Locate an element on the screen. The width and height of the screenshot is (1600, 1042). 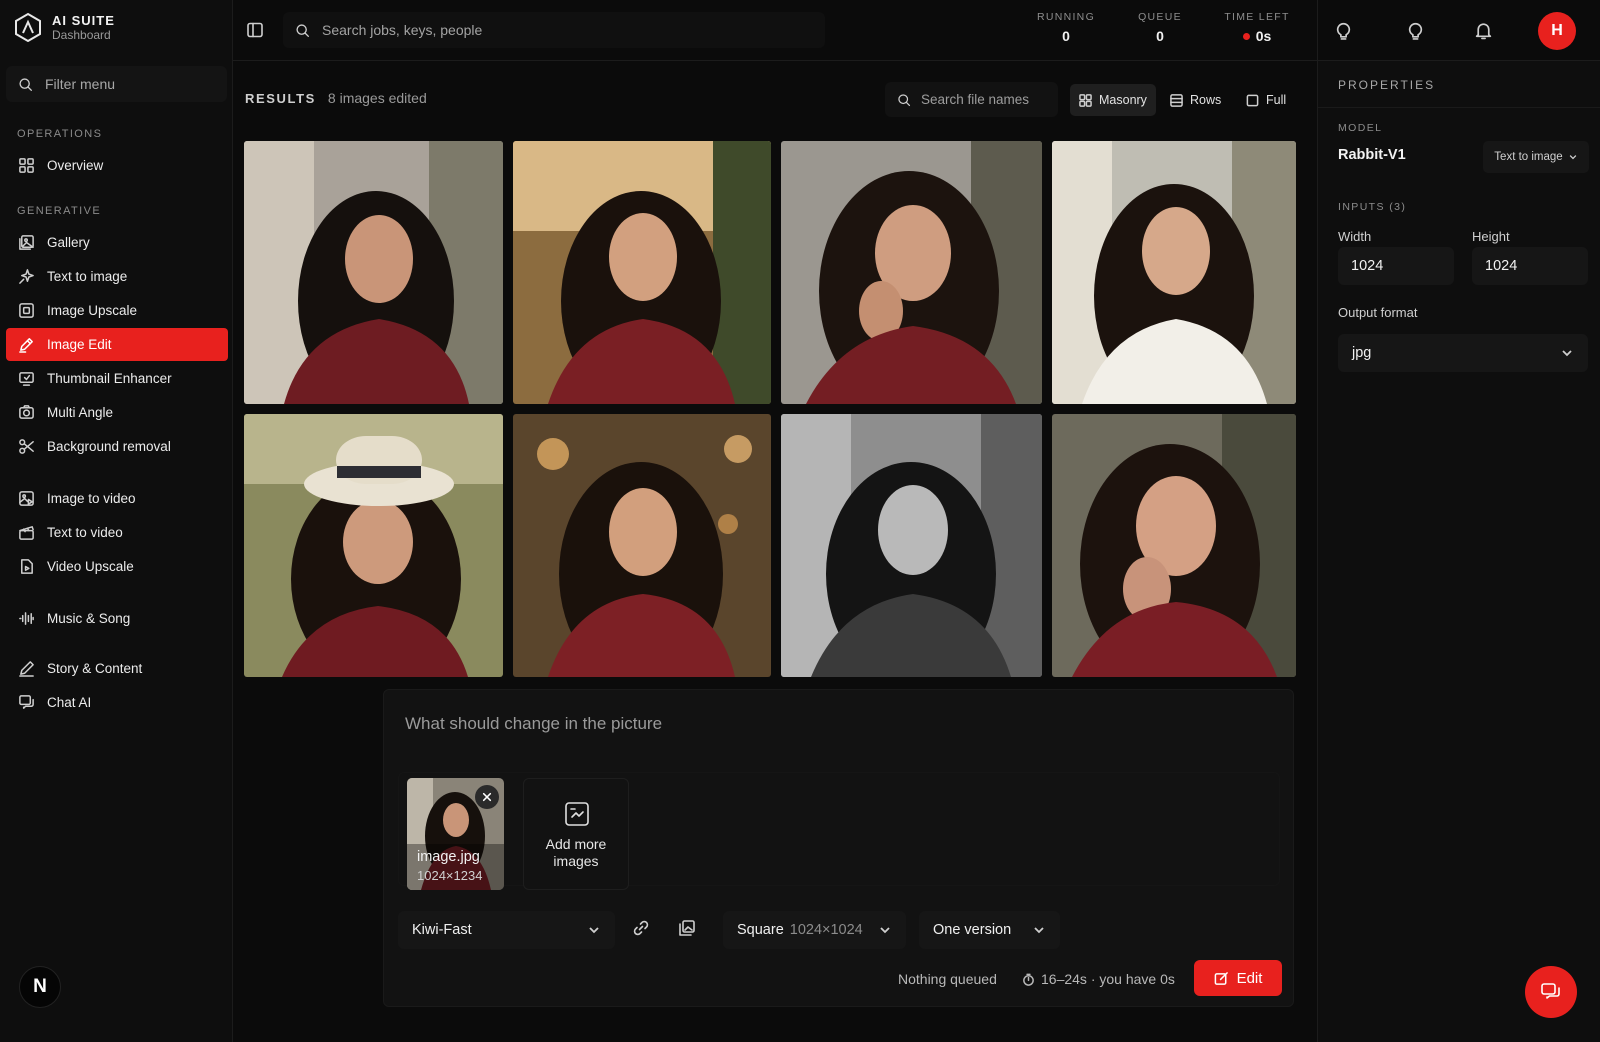
add-image-icon is located at coordinates (577, 814).